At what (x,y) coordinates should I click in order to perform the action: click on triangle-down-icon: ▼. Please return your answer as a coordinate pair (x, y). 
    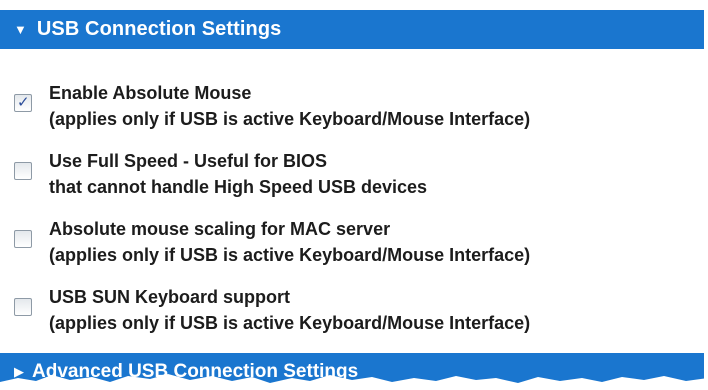
    Looking at the image, I should click on (20, 29).